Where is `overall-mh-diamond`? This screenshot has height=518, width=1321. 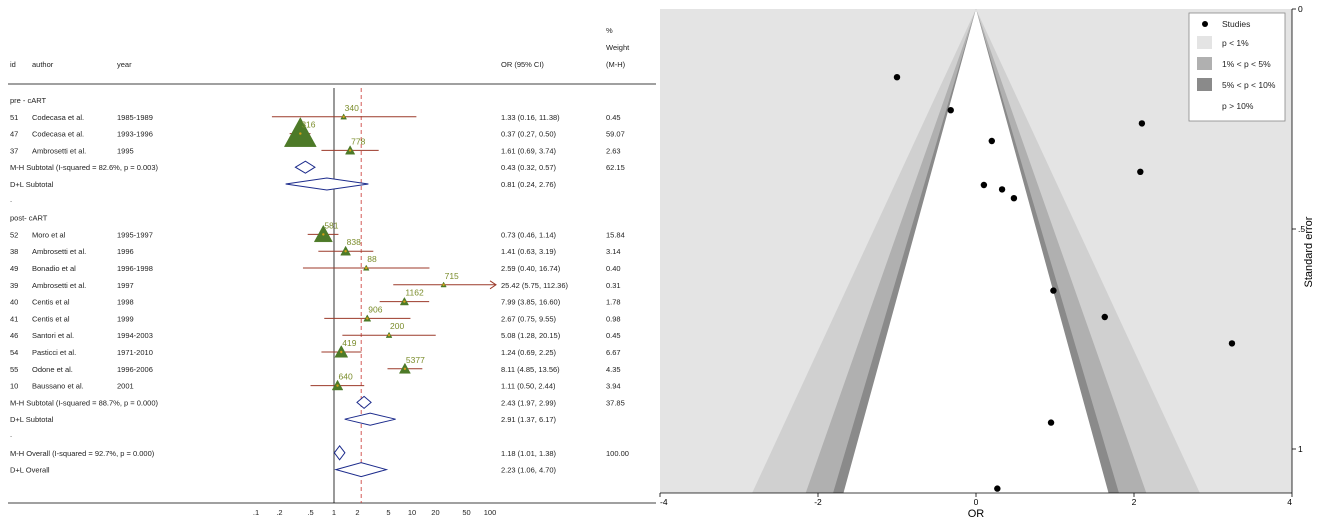 overall-mh-diamond is located at coordinates (339, 452).